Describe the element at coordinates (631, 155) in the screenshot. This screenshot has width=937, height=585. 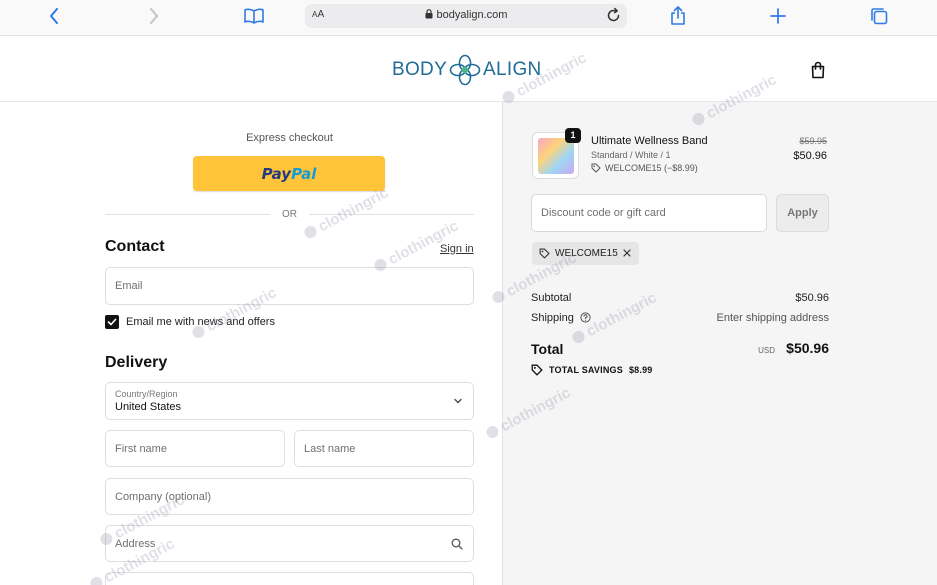
I see `product-variant: Standard / White / 1` at that location.